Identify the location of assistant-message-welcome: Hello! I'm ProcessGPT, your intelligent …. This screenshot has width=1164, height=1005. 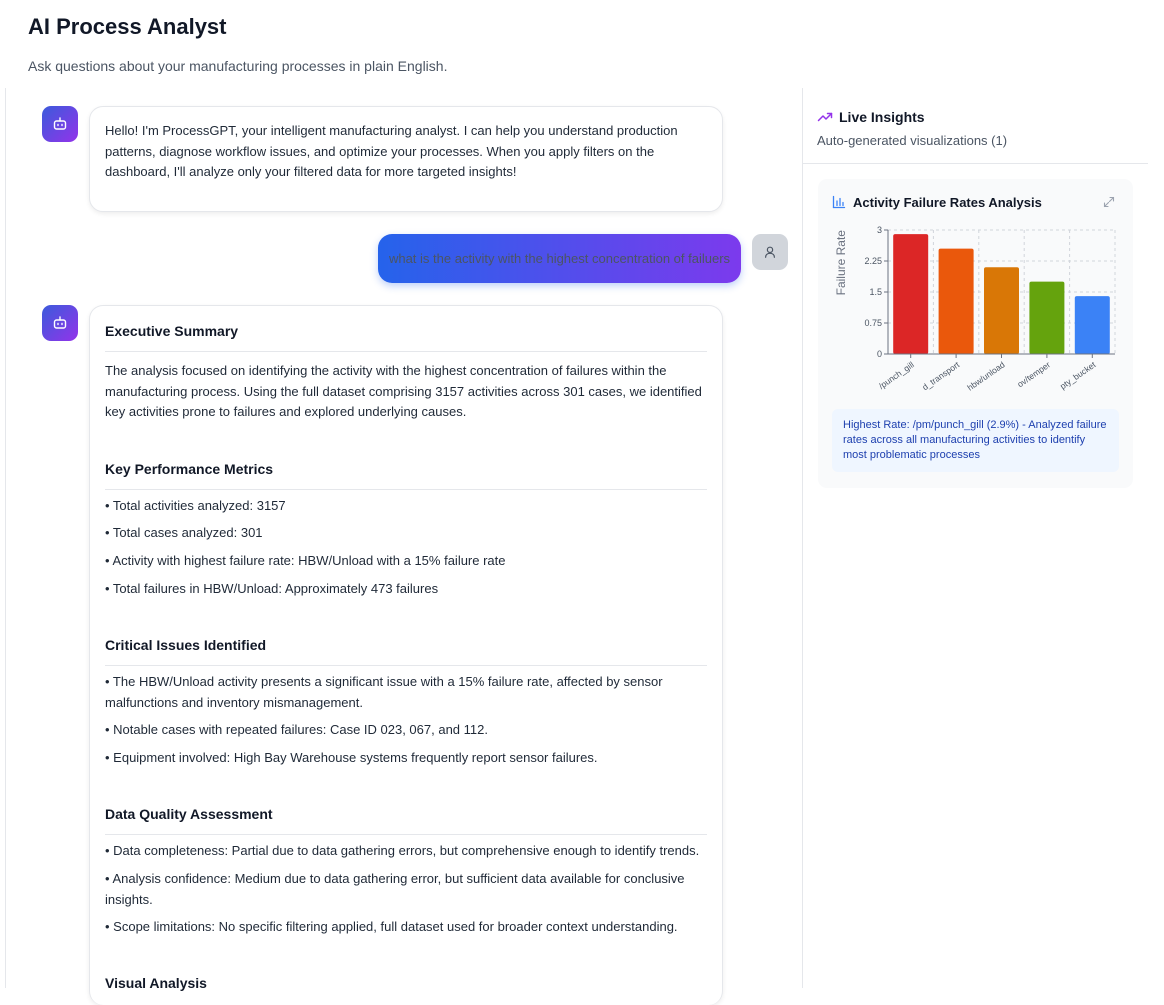
(406, 159).